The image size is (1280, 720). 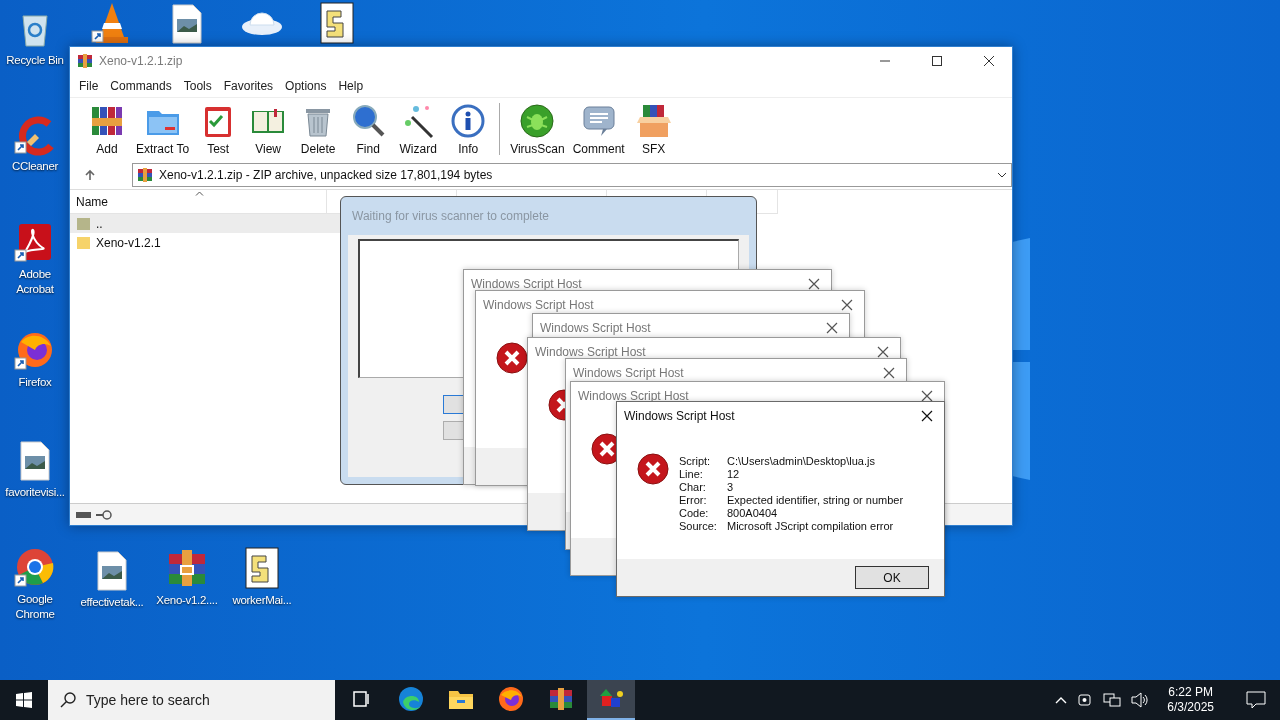 What do you see at coordinates (128, 242) in the screenshot?
I see `file-name: Xeno-v1.2.1` at bounding box center [128, 242].